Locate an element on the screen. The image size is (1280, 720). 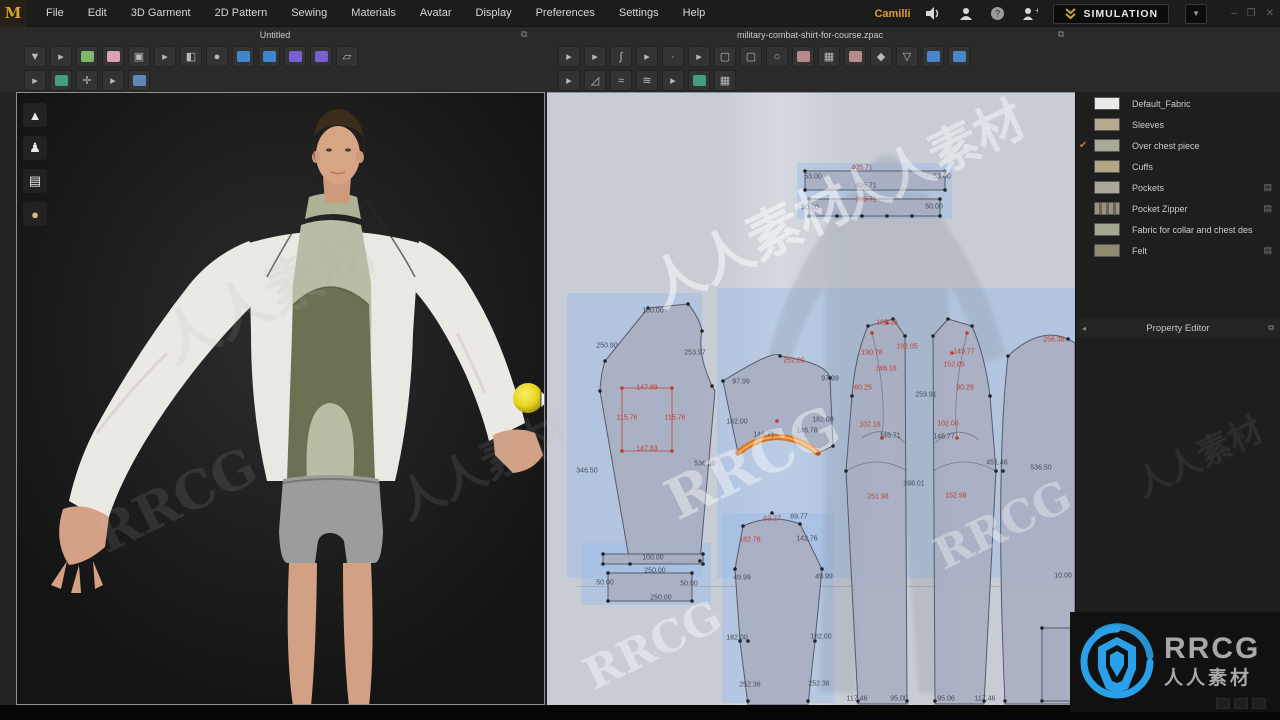
fabric-row: Sleeves is located at coordinates (1178, 124).